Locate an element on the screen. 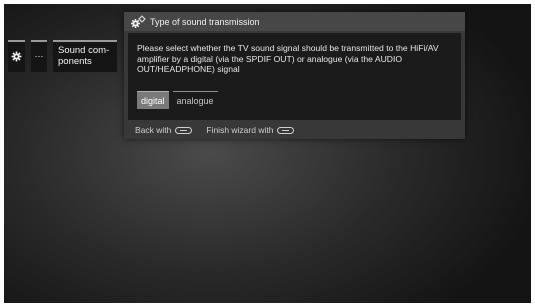  gear-icon is located at coordinates (16, 56).